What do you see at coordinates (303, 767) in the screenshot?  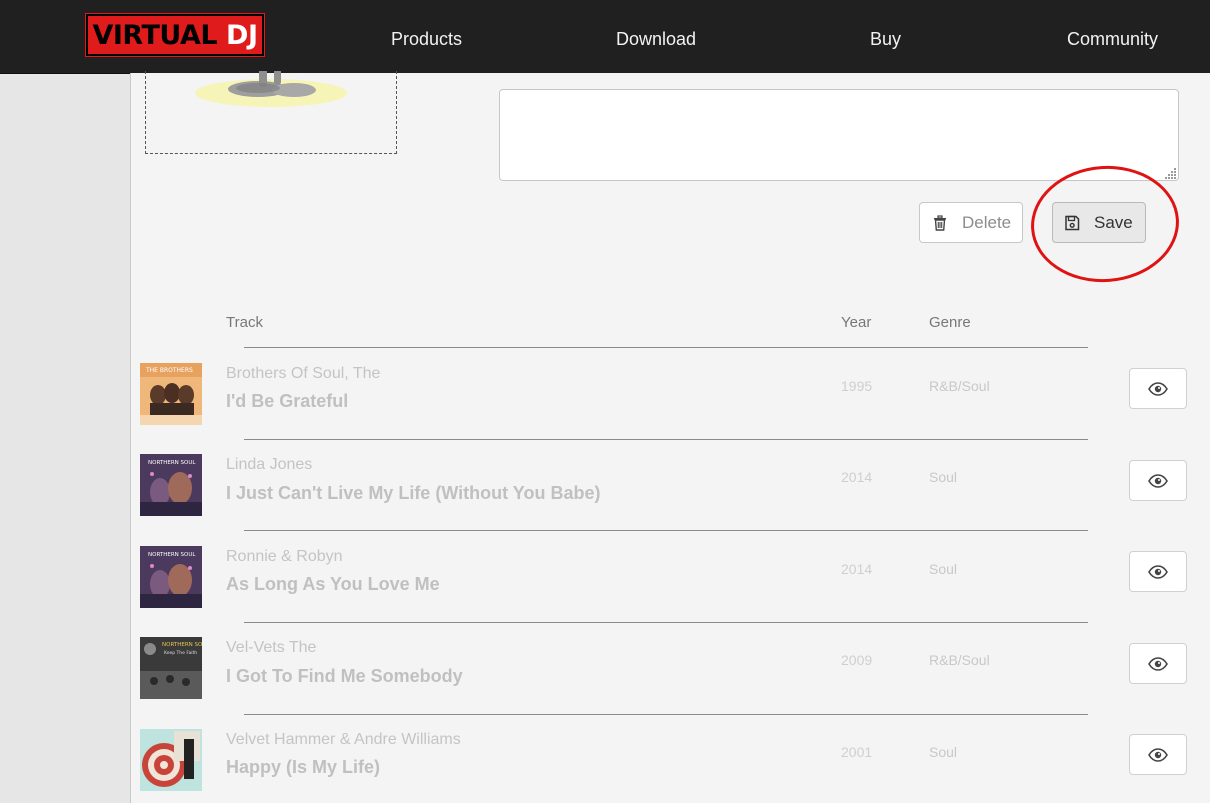 I see `track-title: Happy (Is My Life)` at bounding box center [303, 767].